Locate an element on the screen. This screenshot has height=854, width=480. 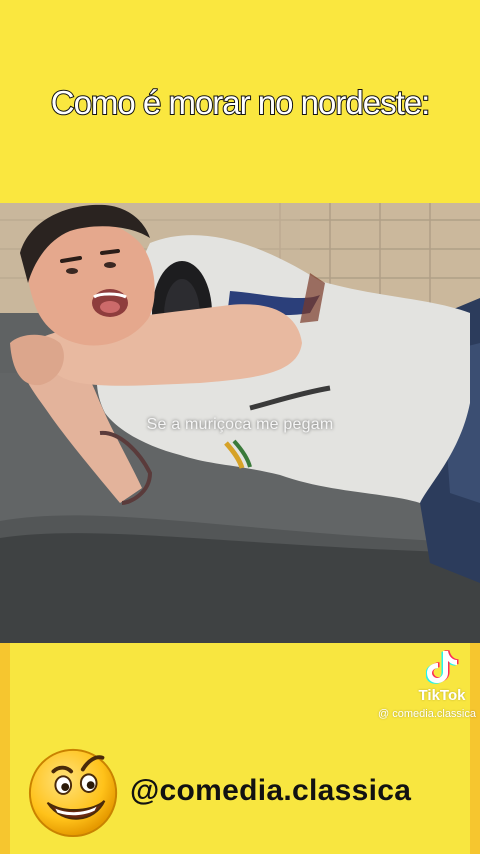
footer-handle: @comedia.classica is located at coordinates (271, 790).